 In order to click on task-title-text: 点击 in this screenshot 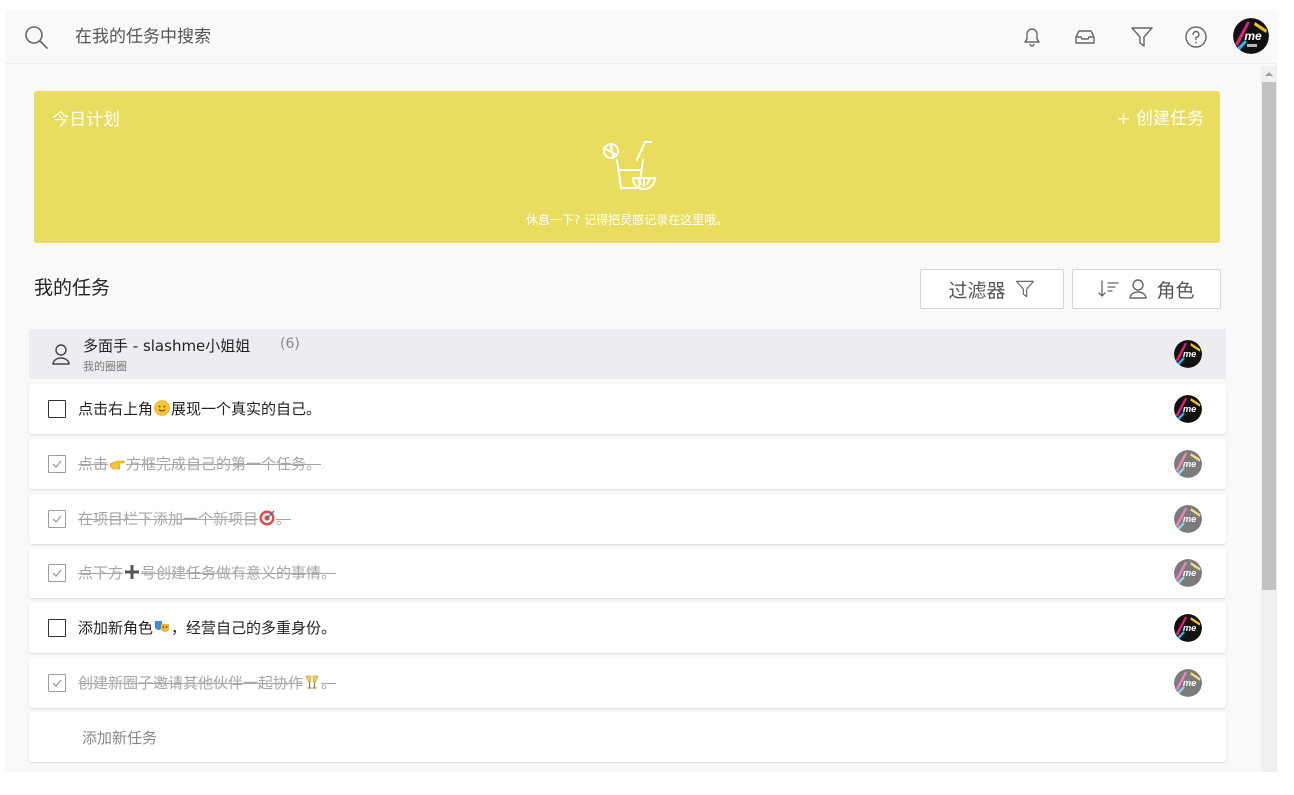, I will do `click(93, 463)`.